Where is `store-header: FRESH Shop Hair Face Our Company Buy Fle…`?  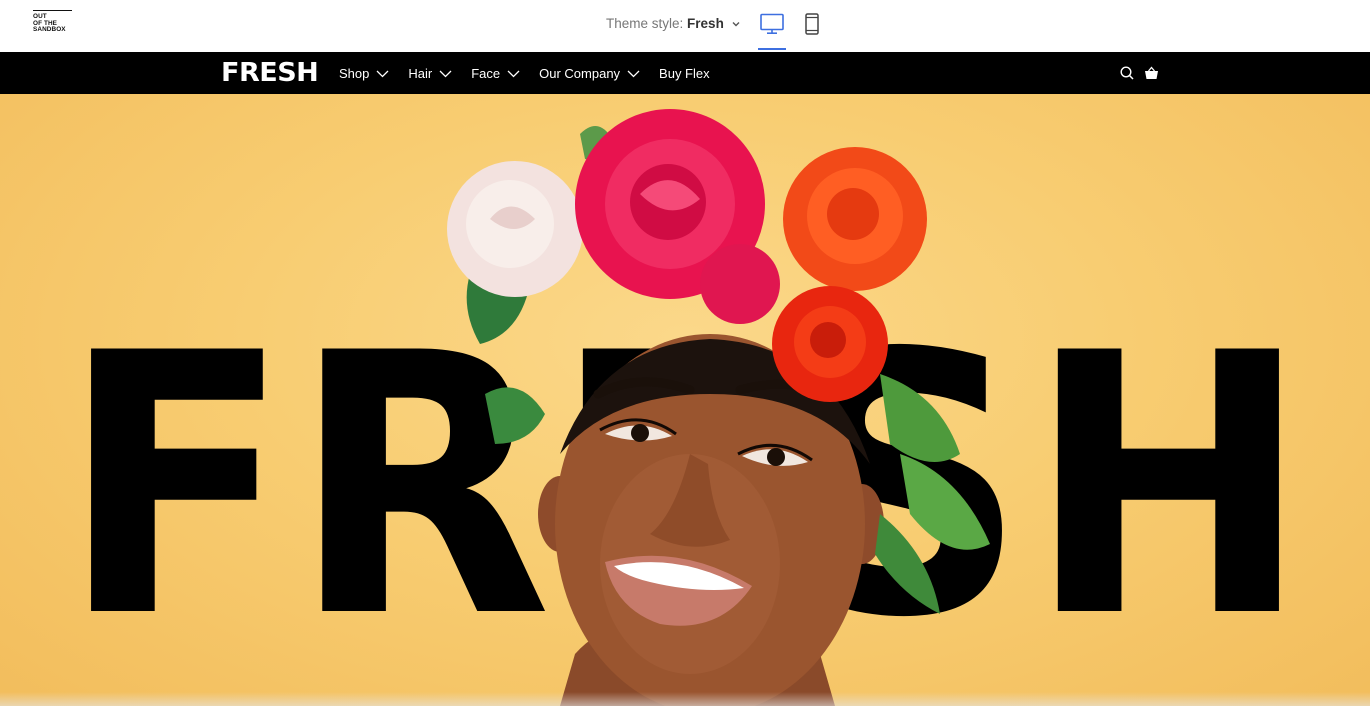 store-header: FRESH Shop Hair Face Our Company Buy Fle… is located at coordinates (685, 73).